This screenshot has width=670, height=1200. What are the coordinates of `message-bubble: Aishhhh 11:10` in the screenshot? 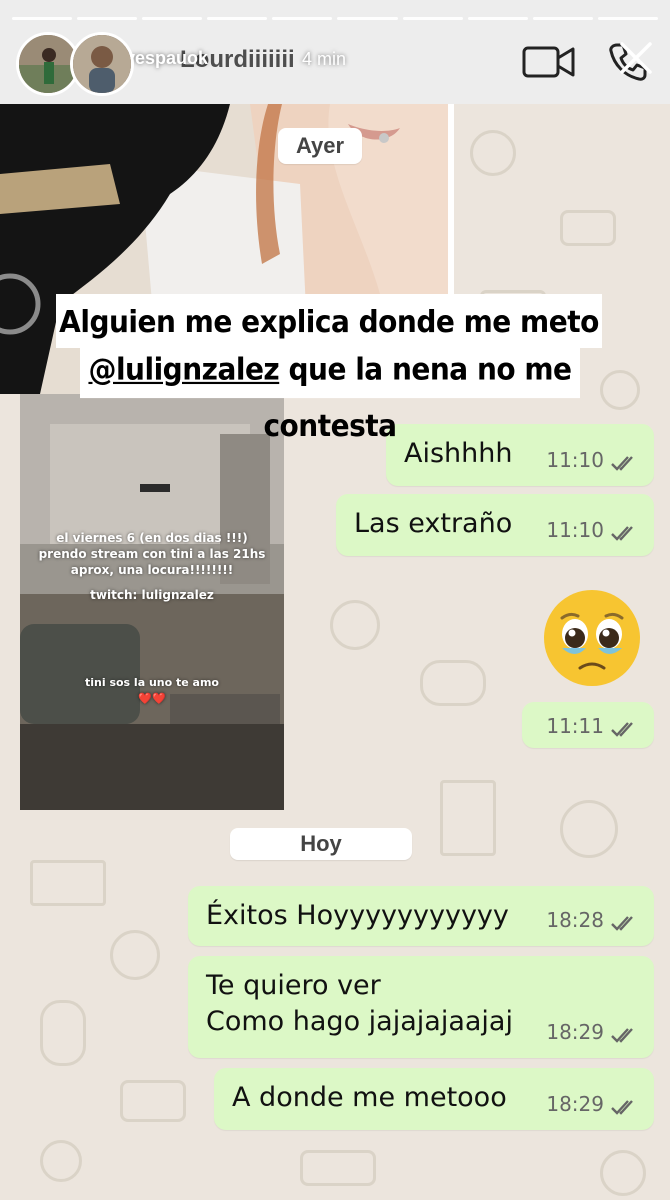 It's located at (520, 455).